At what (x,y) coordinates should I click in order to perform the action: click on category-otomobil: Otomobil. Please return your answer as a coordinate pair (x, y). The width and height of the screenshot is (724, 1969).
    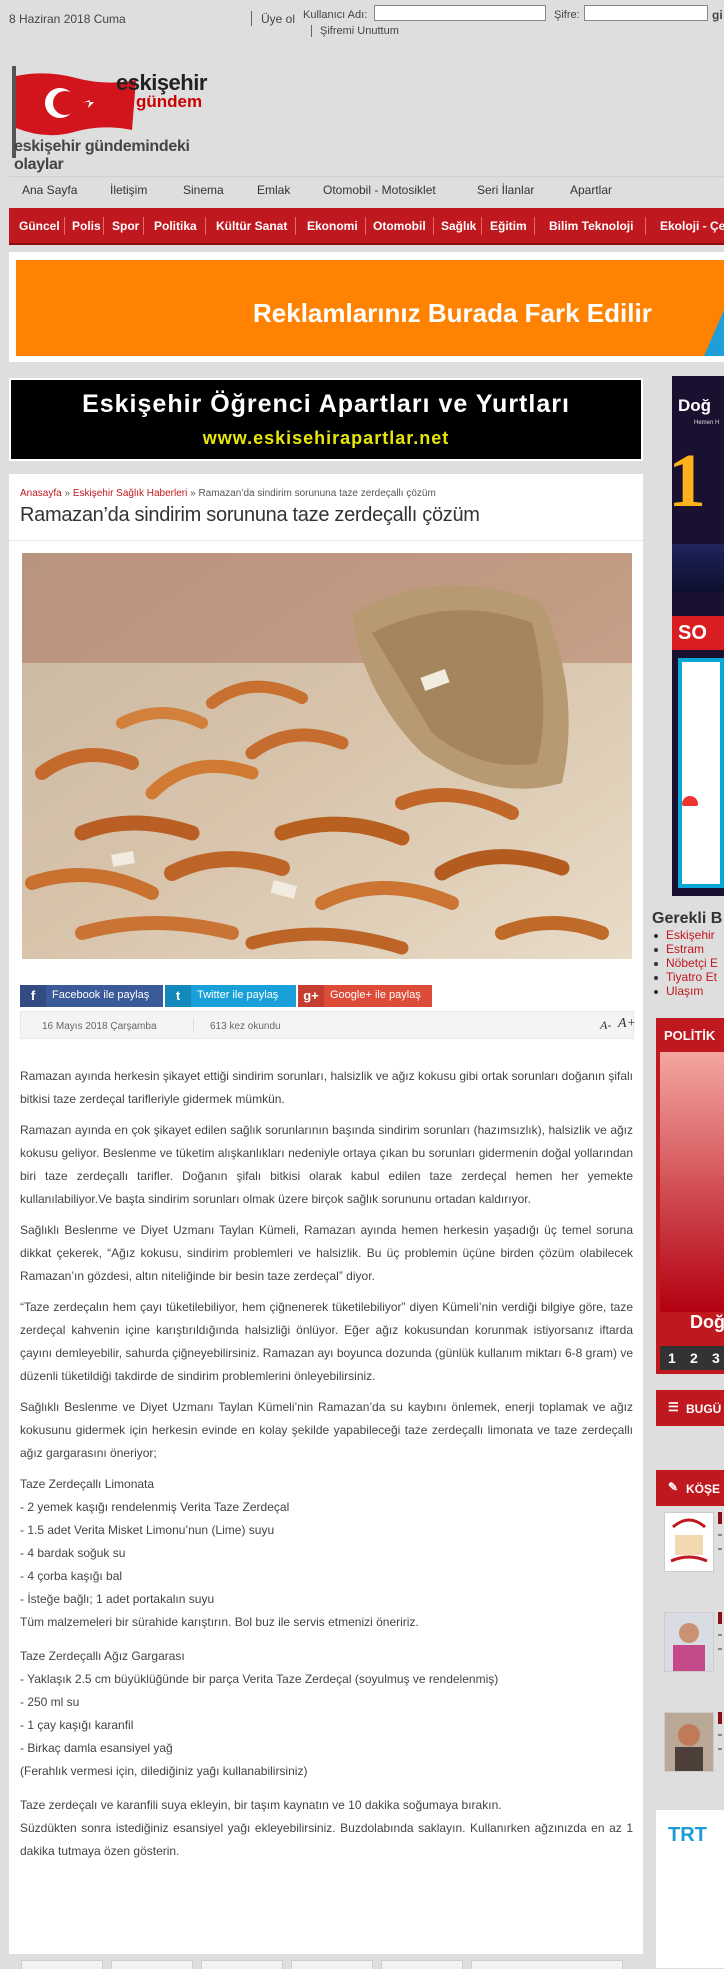
    Looking at the image, I should click on (399, 226).